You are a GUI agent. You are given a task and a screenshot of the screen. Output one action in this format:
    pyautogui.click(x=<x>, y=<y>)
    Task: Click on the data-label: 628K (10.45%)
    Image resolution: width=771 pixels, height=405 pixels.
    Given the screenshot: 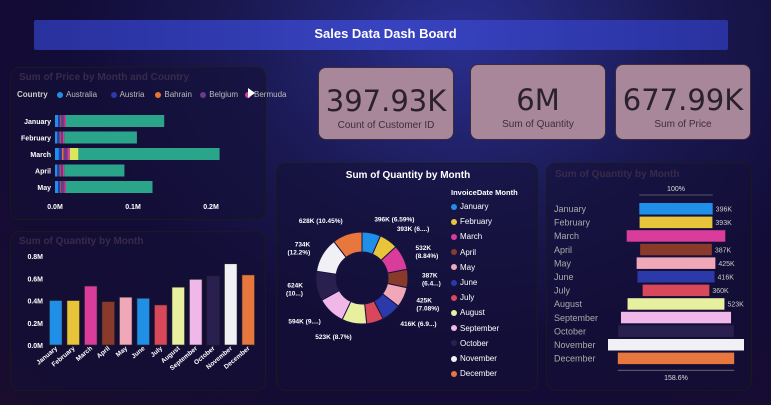 What is the action you would take?
    pyautogui.click(x=321, y=221)
    